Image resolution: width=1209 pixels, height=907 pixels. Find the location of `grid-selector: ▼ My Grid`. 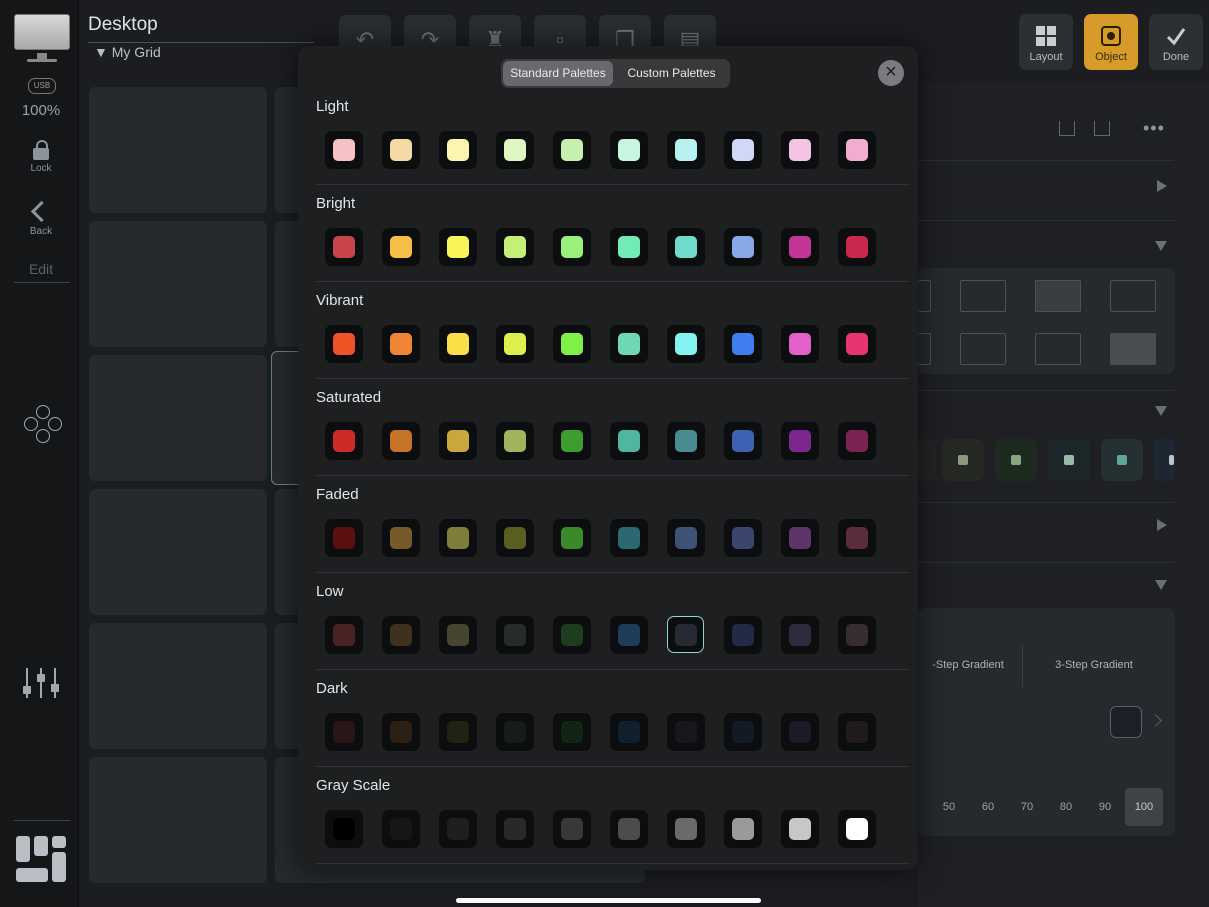

grid-selector: ▼ My Grid is located at coordinates (127, 52).